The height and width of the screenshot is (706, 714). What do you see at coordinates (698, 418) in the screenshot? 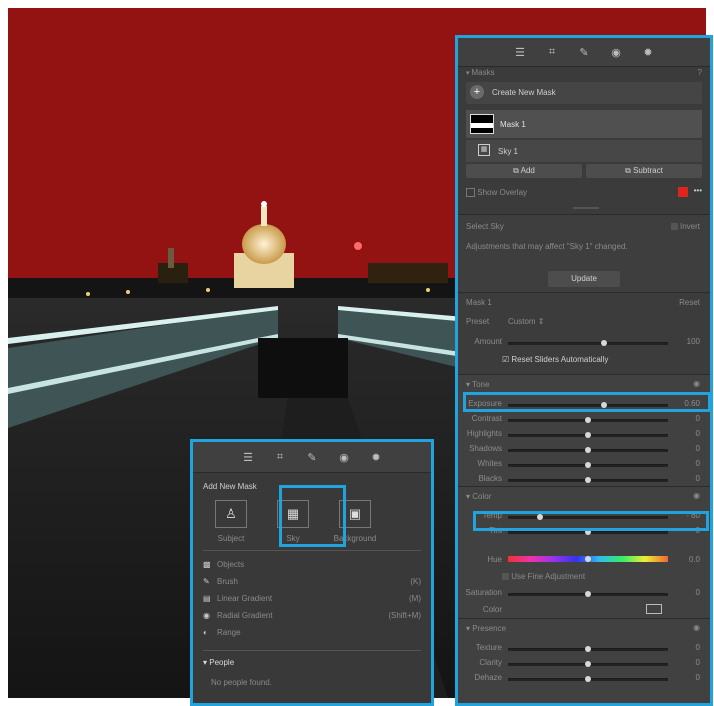
I see `contrast-value: 0` at bounding box center [698, 418].